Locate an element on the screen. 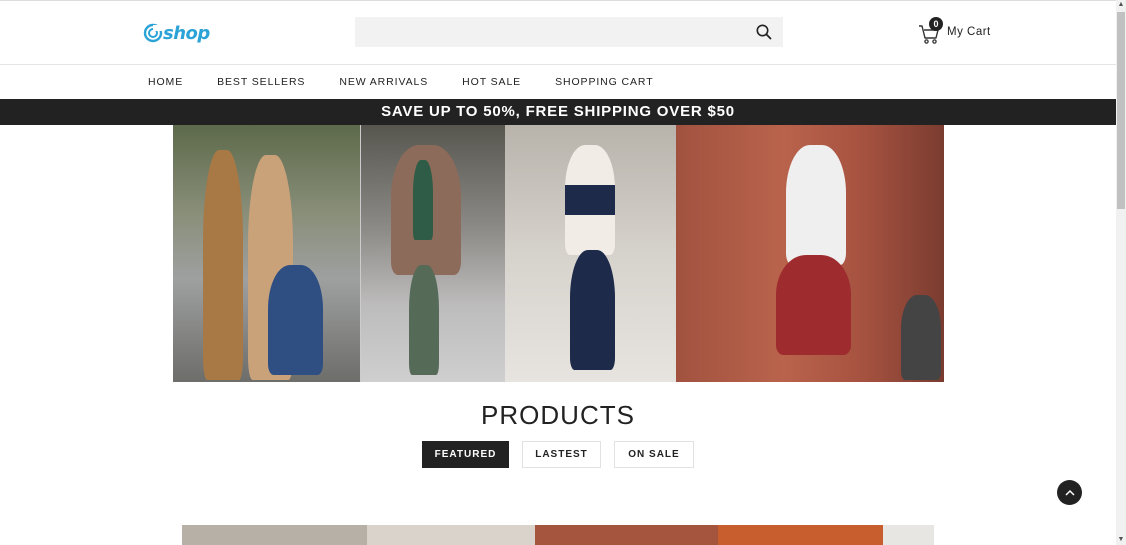 The width and height of the screenshot is (1126, 545). nav-home: HOME is located at coordinates (165, 82).